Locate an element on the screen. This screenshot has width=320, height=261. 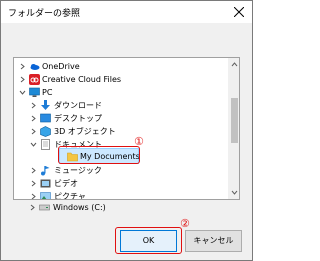
video-icon is located at coordinates (45, 183).